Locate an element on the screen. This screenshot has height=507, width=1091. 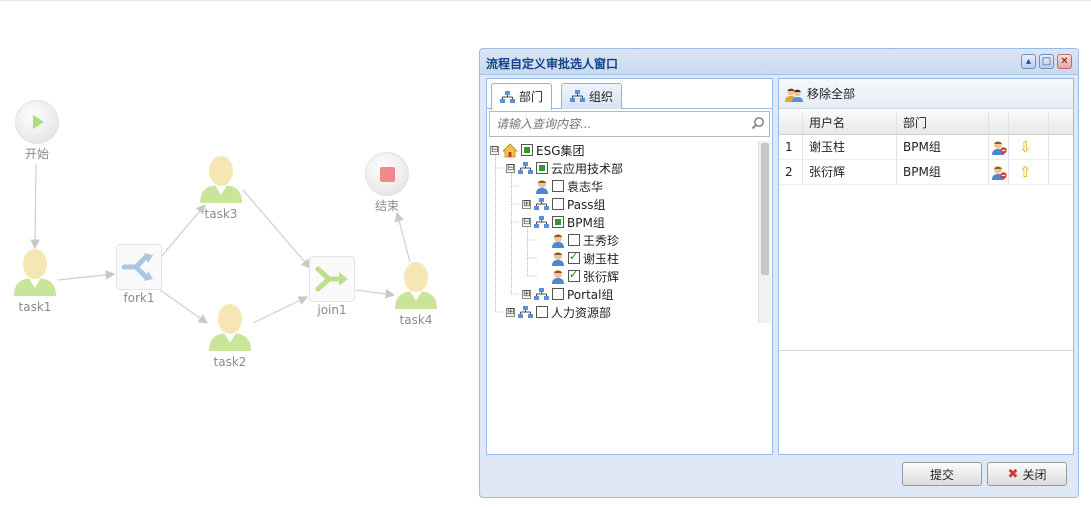
tree-node-hr-dept: ⊞ 人力资源部 is located at coordinates (558, 312).